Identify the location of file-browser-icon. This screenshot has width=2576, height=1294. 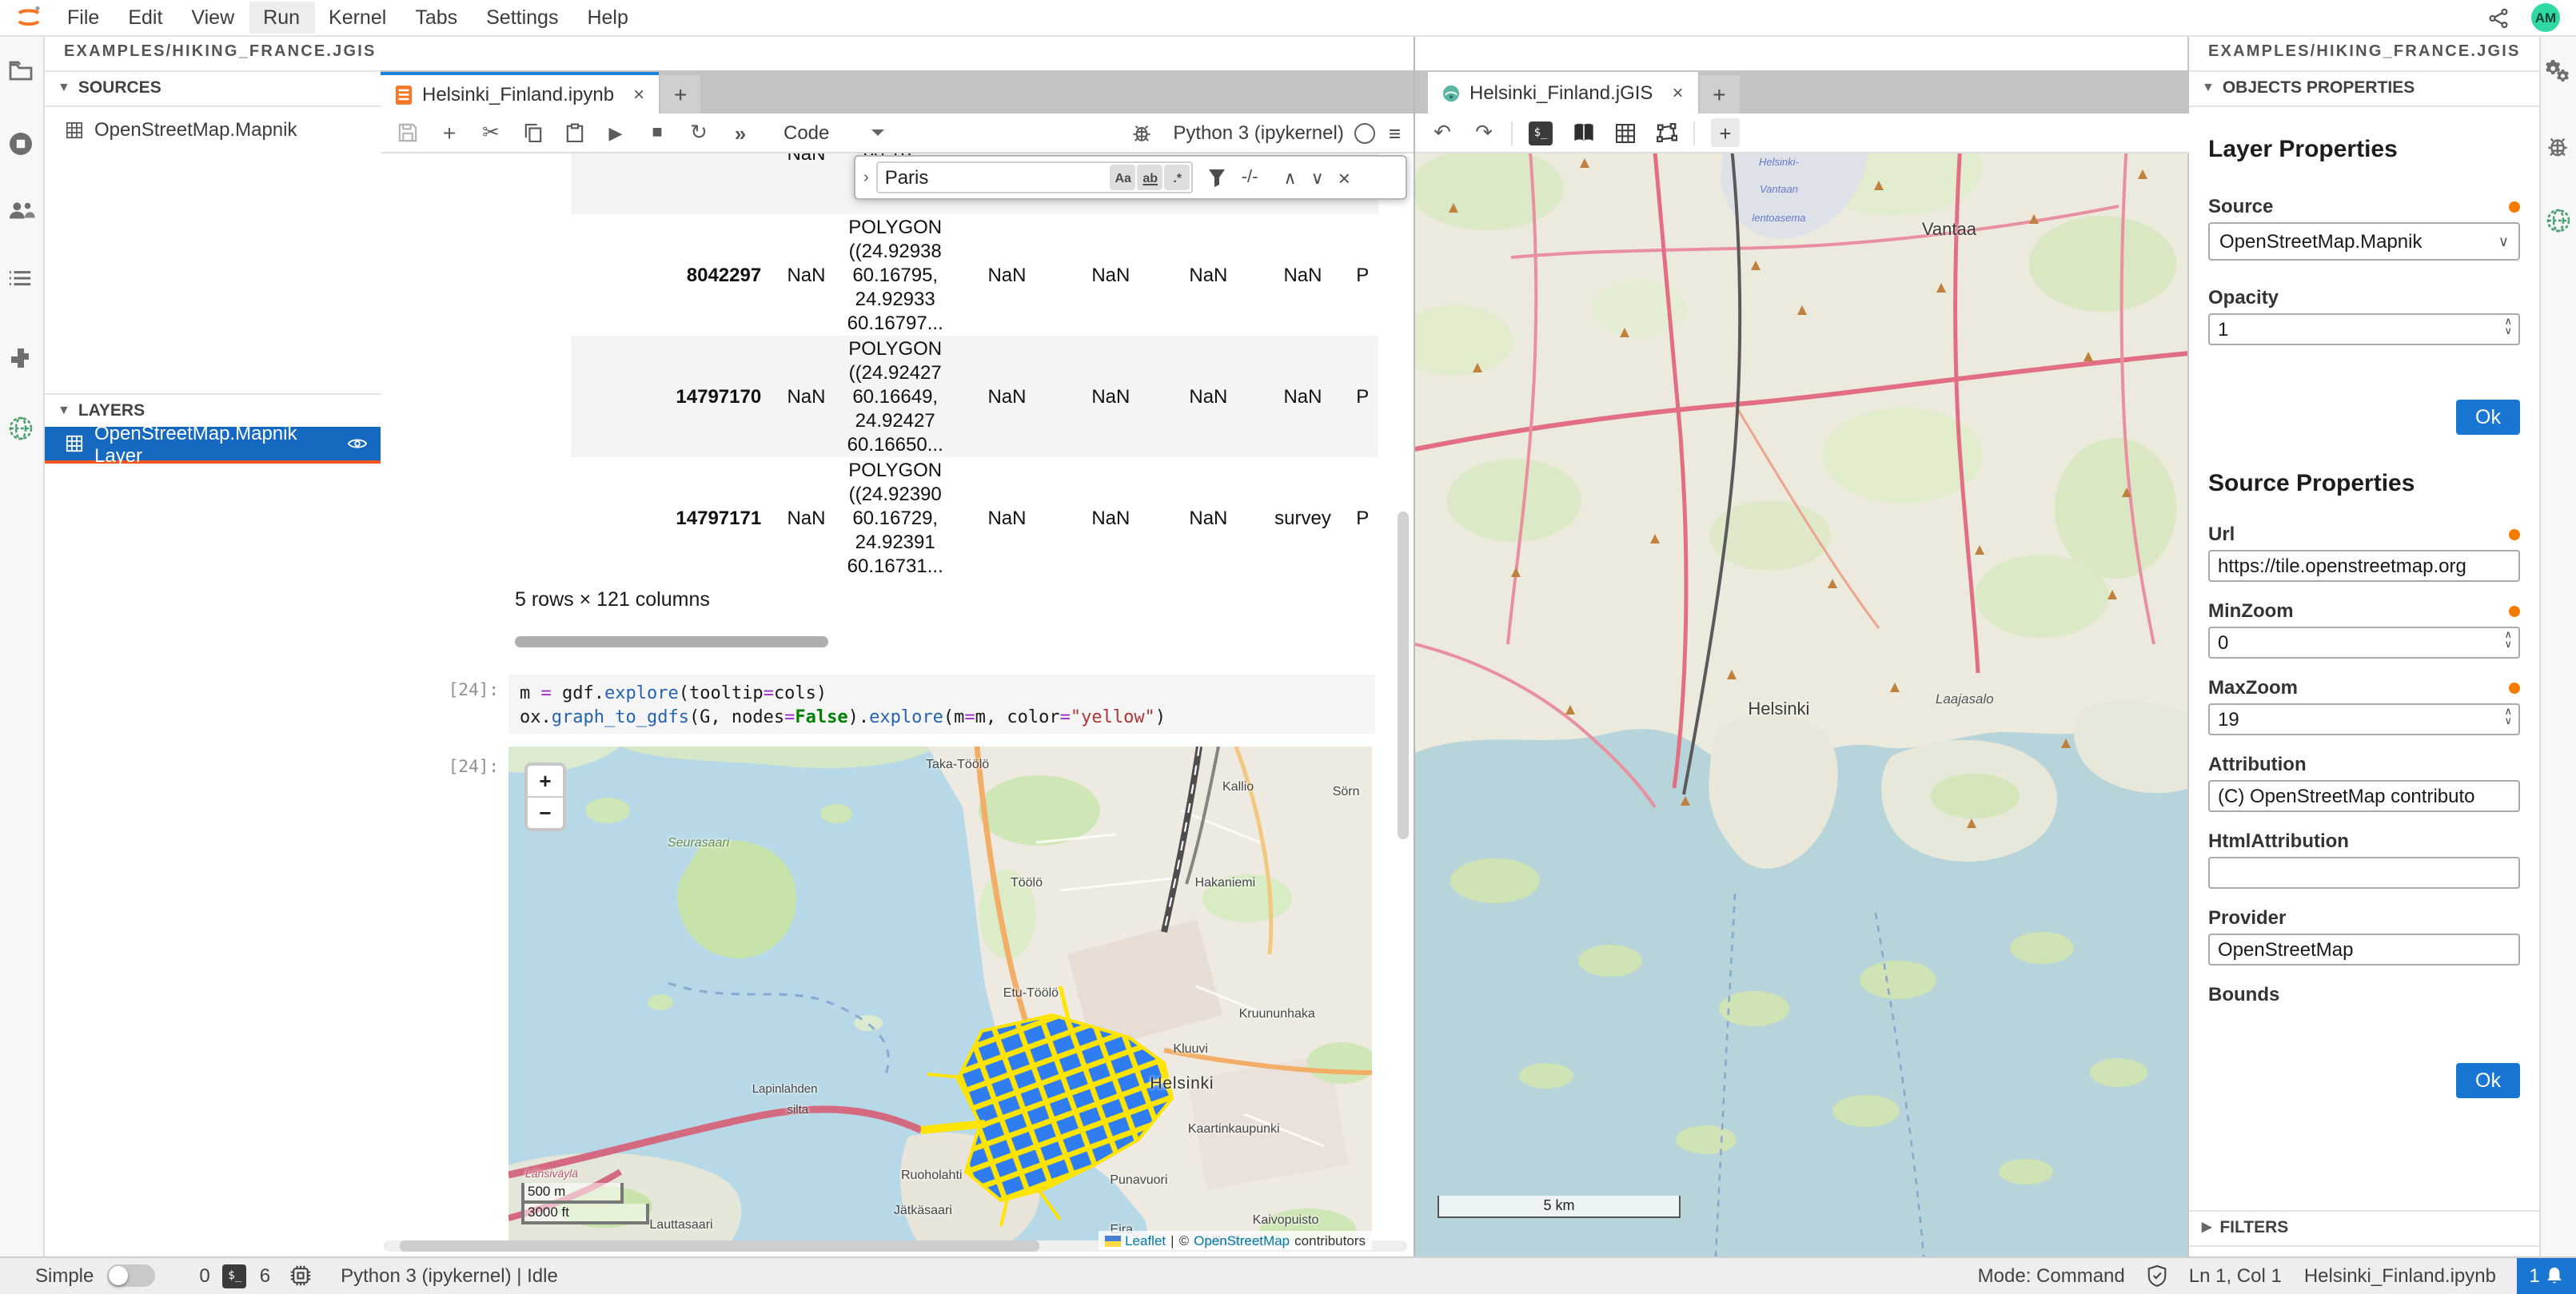
(21, 71).